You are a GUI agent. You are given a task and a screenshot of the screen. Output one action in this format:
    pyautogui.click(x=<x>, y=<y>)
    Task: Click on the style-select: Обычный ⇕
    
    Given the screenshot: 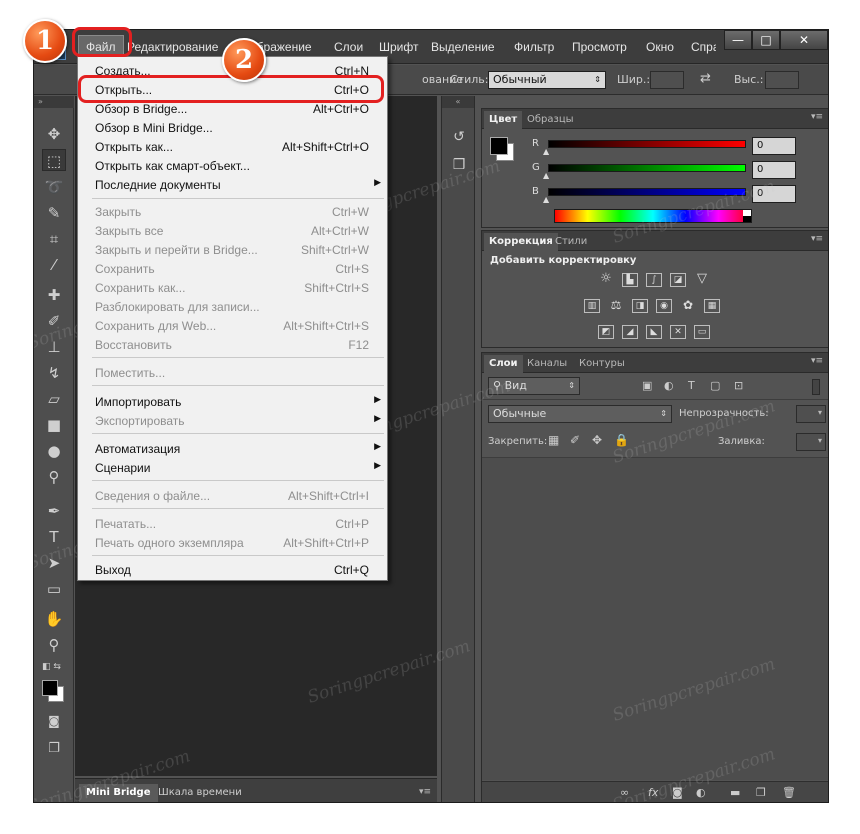 What is the action you would take?
    pyautogui.click(x=547, y=80)
    